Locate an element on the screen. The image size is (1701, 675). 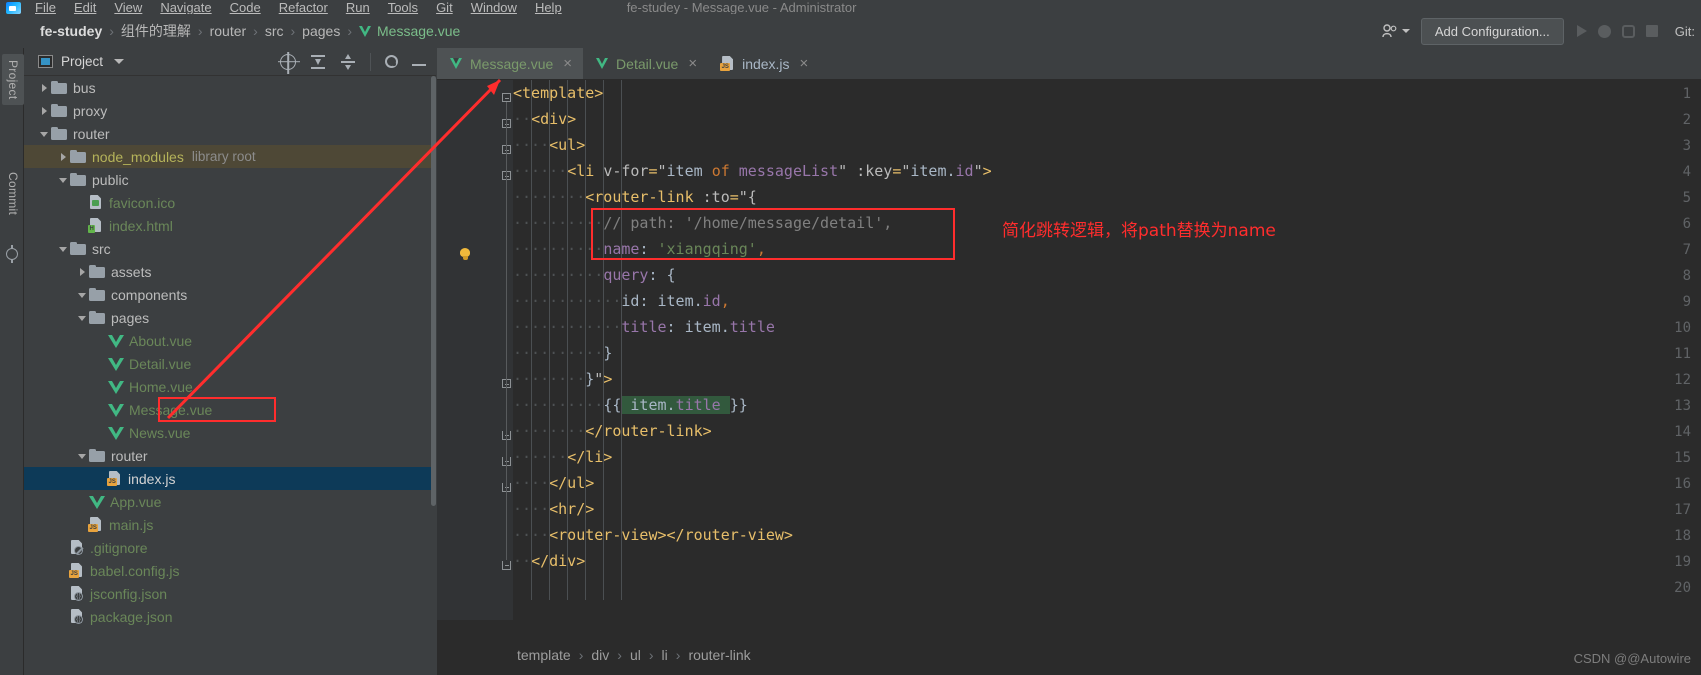
tree-item-app-vue: App.vue is located at coordinates (230, 501).